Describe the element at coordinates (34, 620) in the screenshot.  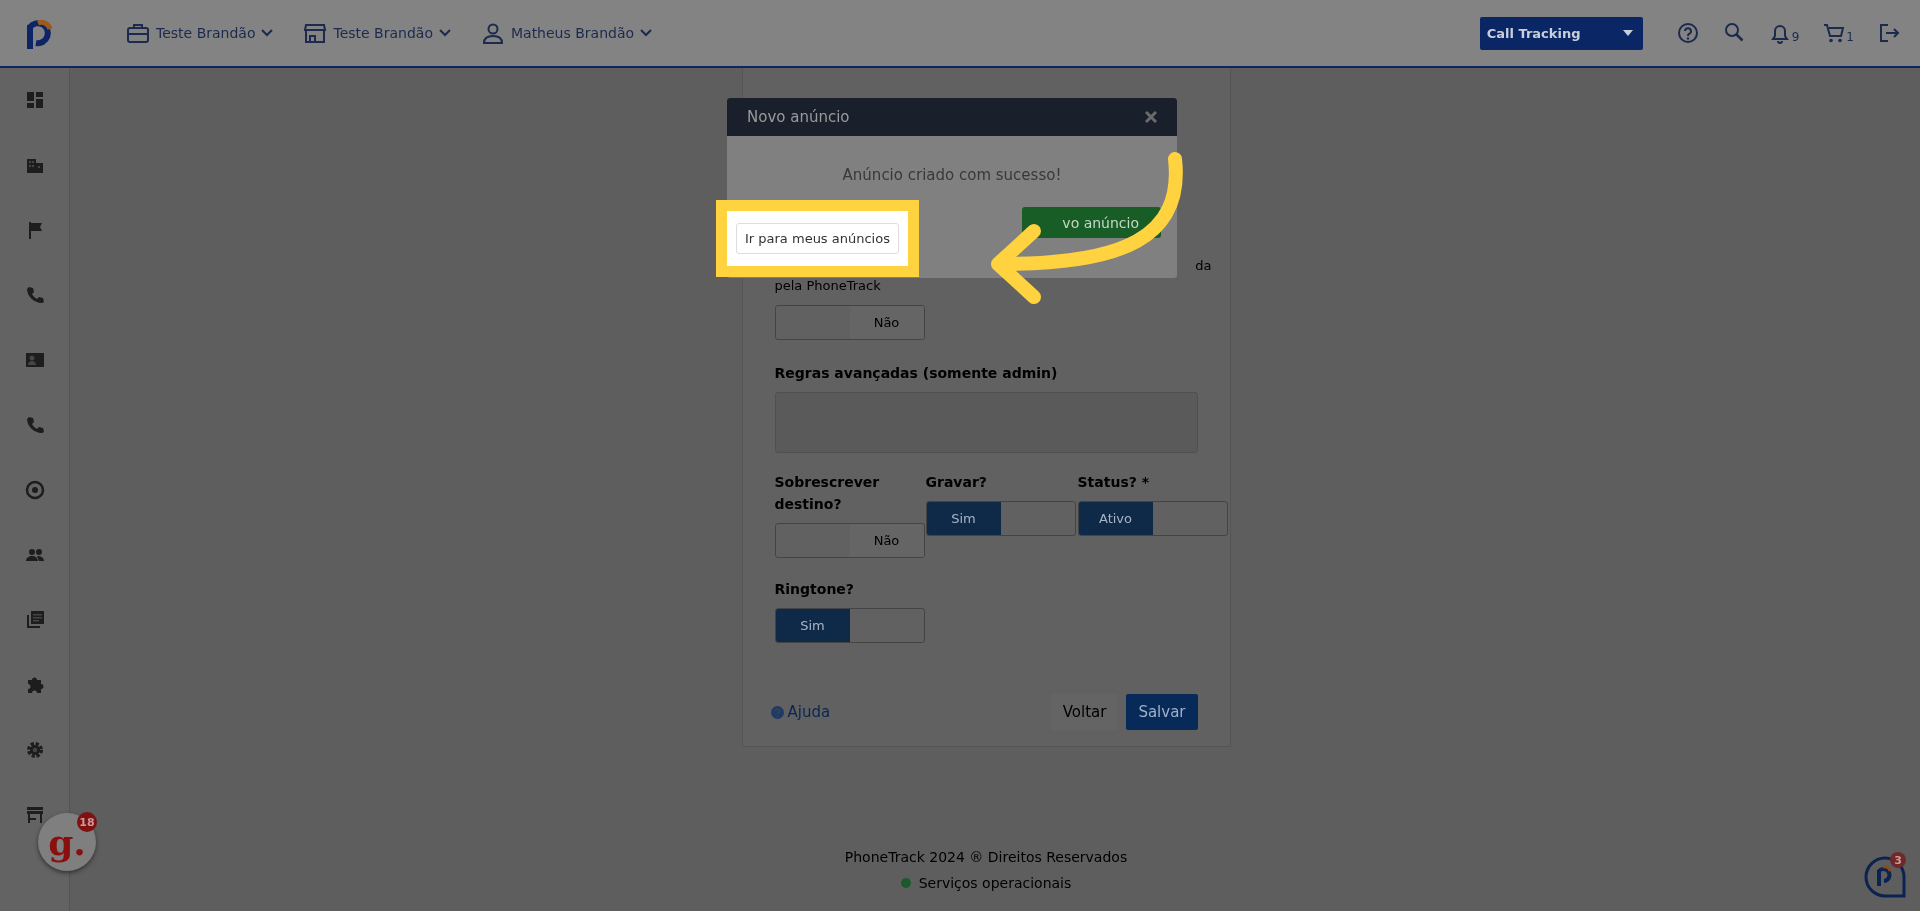
I see `library-icon` at that location.